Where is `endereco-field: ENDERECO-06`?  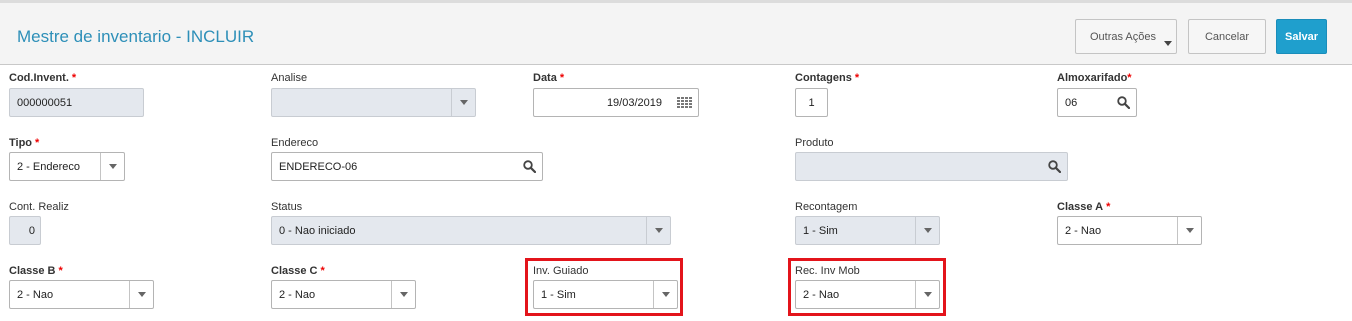
endereco-field: ENDERECO-06 is located at coordinates (407, 166).